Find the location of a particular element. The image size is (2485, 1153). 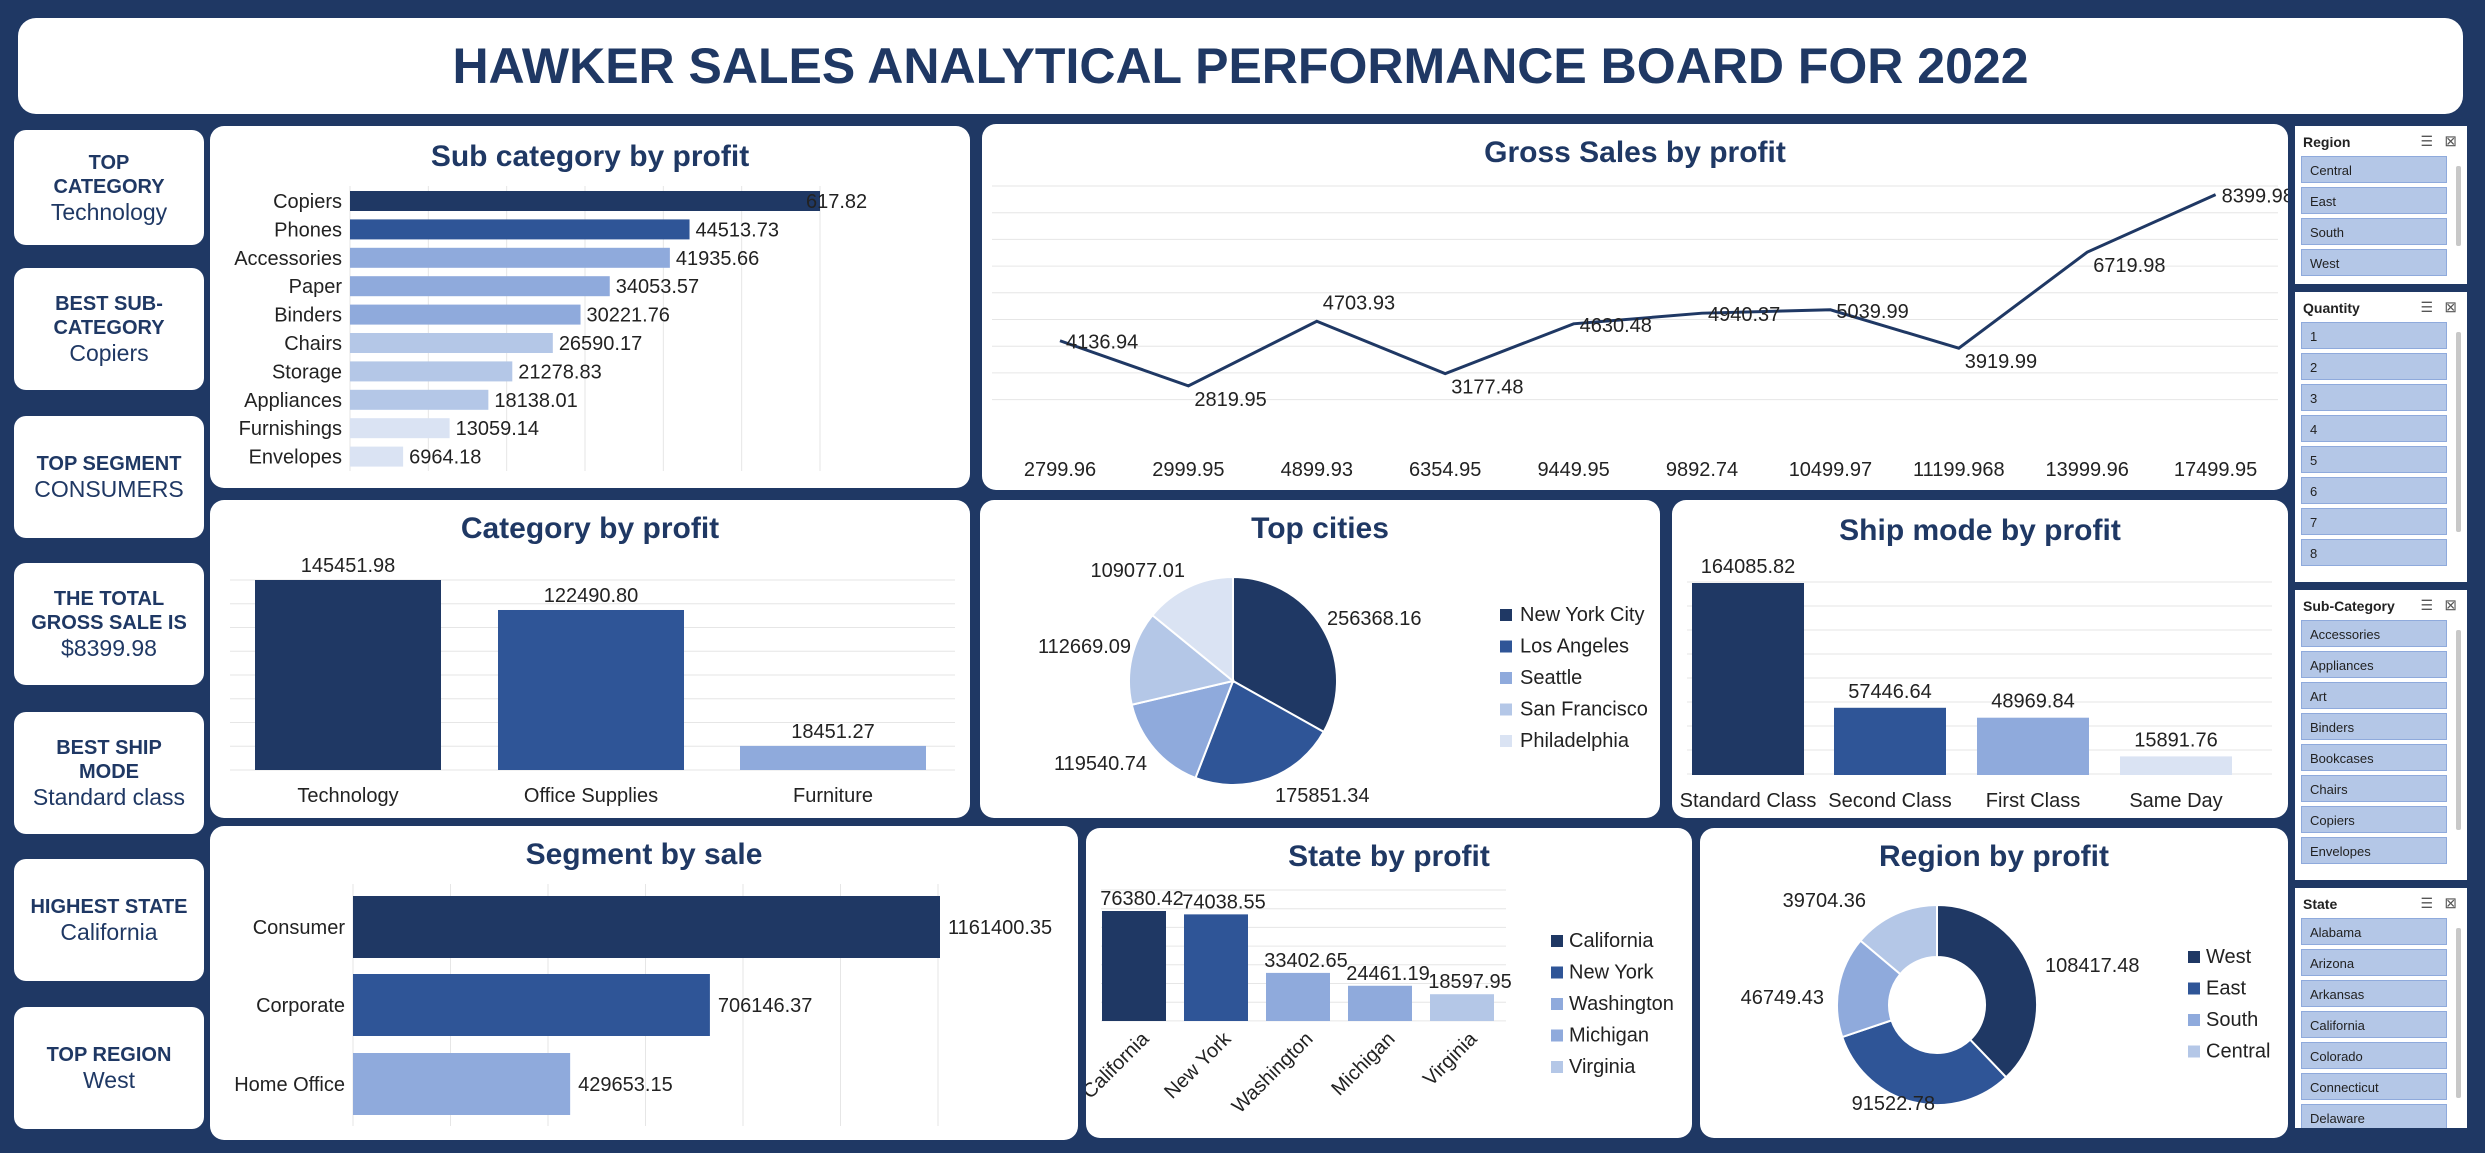

slicer-item: Appliances is located at coordinates (2374, 664).